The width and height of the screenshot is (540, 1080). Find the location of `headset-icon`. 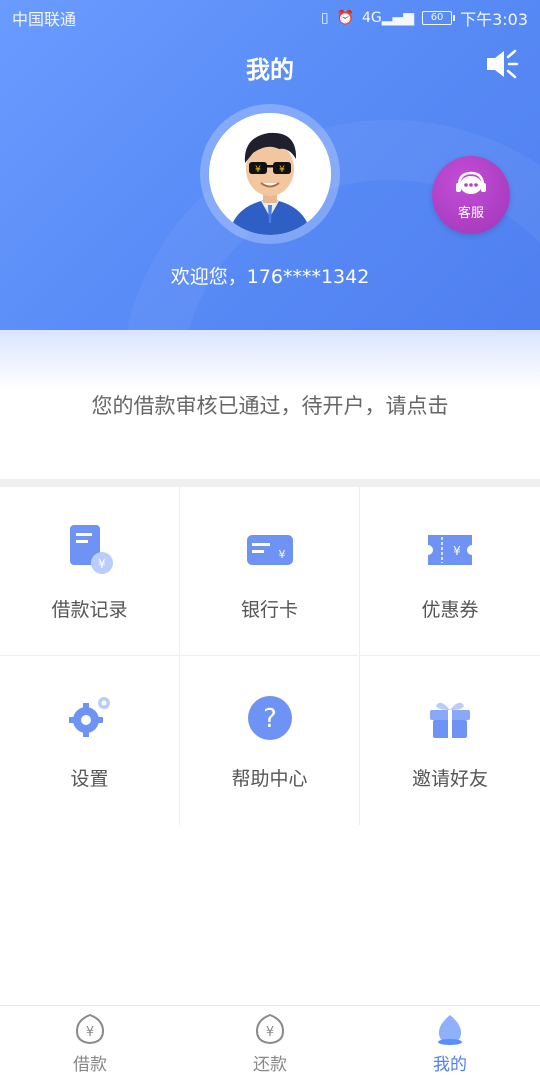

headset-icon is located at coordinates (471, 182).